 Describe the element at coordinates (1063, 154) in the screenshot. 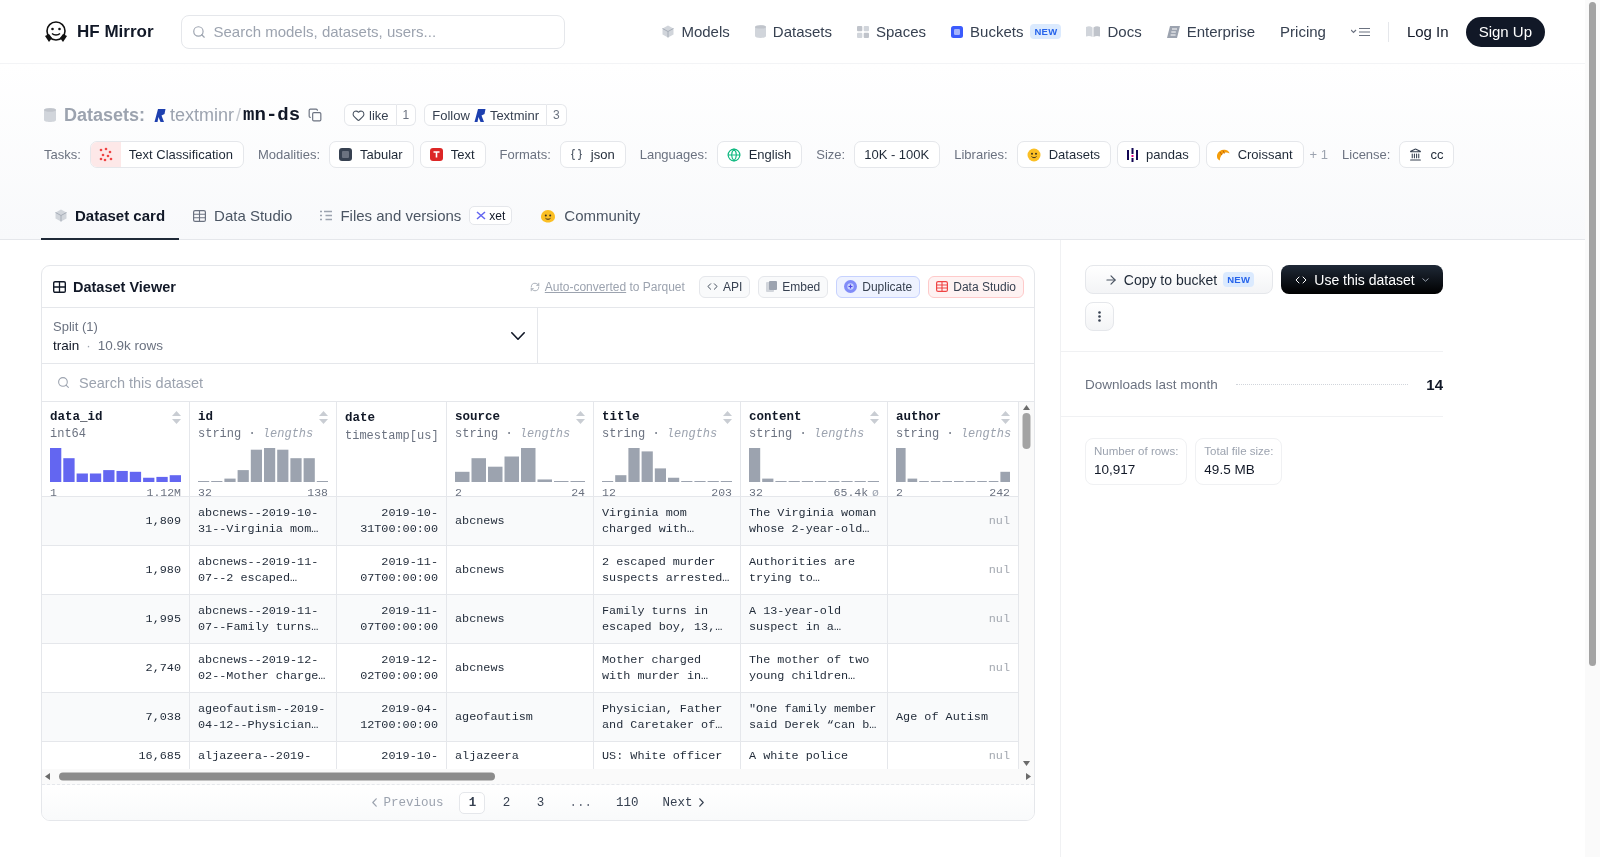

I see `tag-chip: Datasets` at that location.